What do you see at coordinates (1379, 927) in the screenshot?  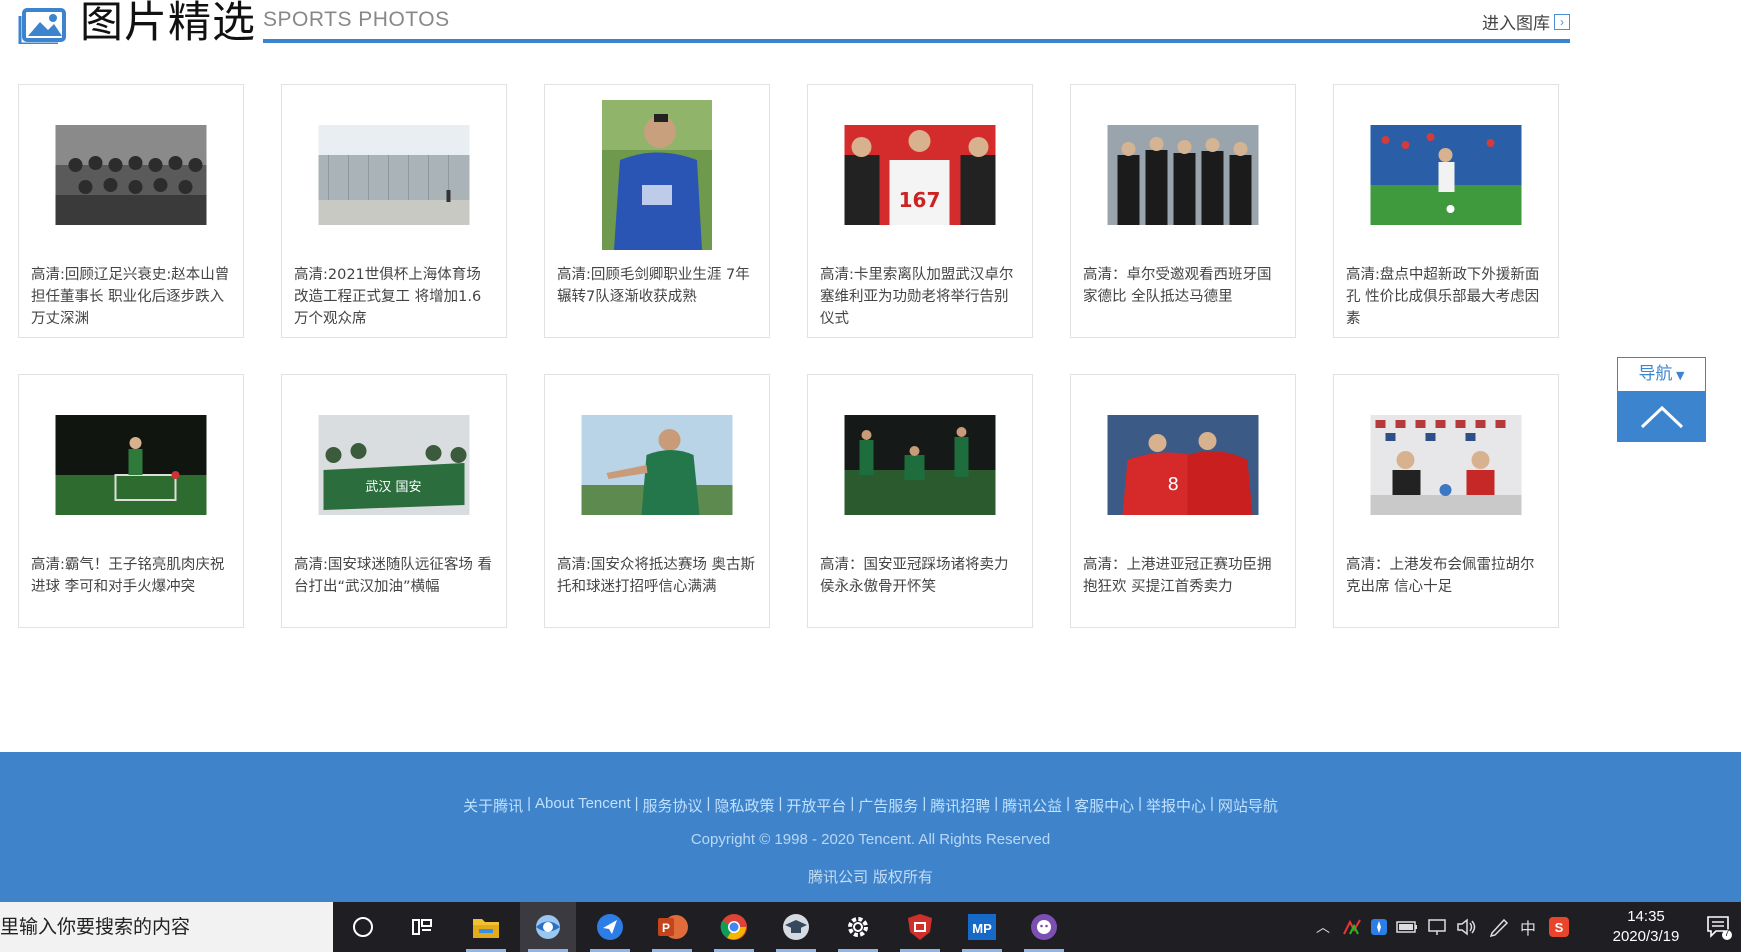 I see `bluetooth-app-icon` at bounding box center [1379, 927].